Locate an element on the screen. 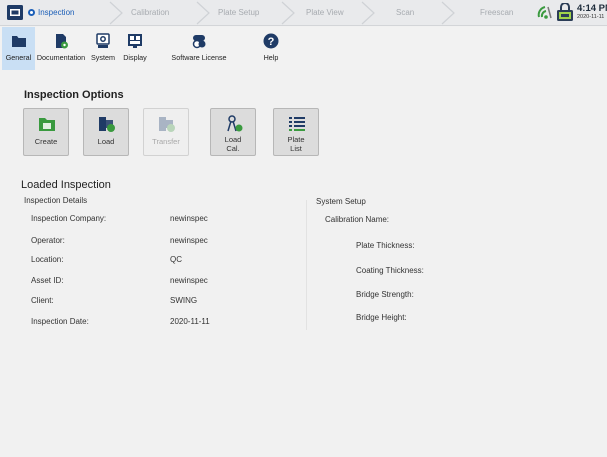  transfer-button: Transfer is located at coordinates (166, 132).